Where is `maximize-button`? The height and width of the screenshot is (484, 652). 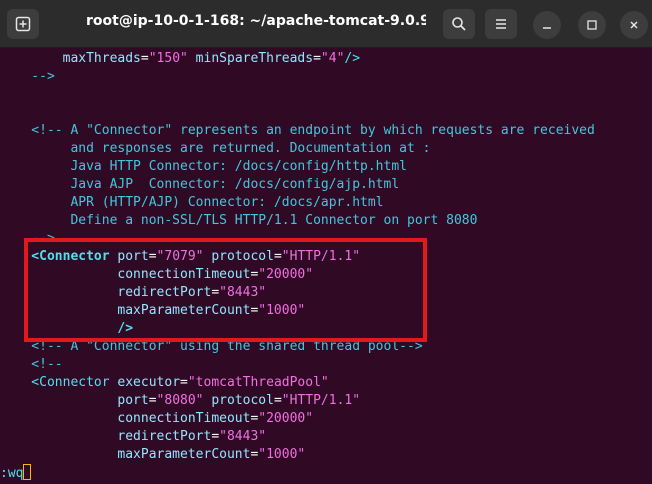 maximize-button is located at coordinates (592, 25).